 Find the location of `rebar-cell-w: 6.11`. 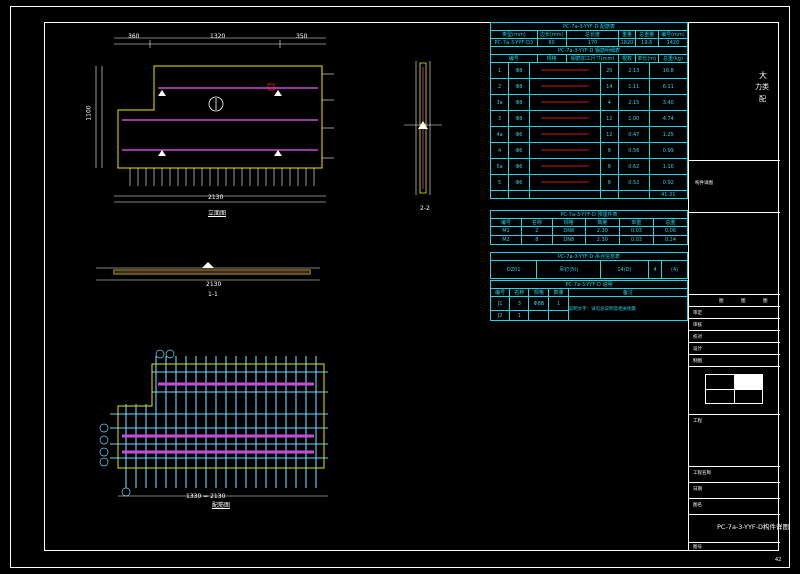

rebar-cell-w: 6.11 is located at coordinates (668, 86).